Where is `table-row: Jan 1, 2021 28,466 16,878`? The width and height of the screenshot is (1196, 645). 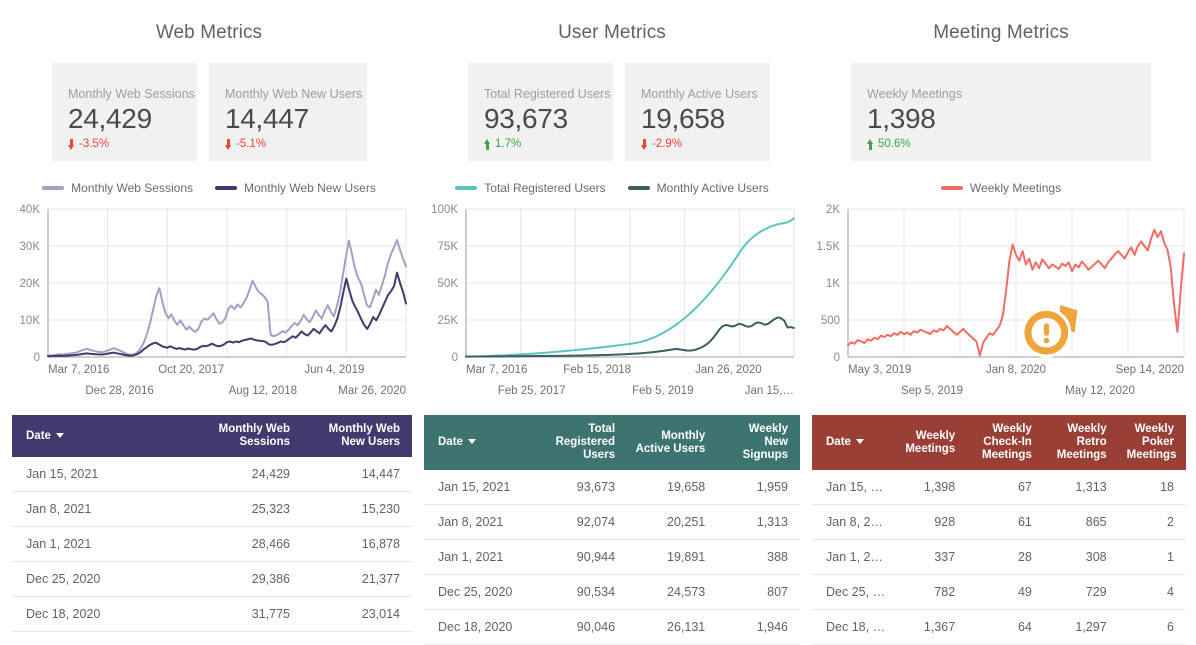
table-row: Jan 1, 2021 28,466 16,878 is located at coordinates (212, 544).